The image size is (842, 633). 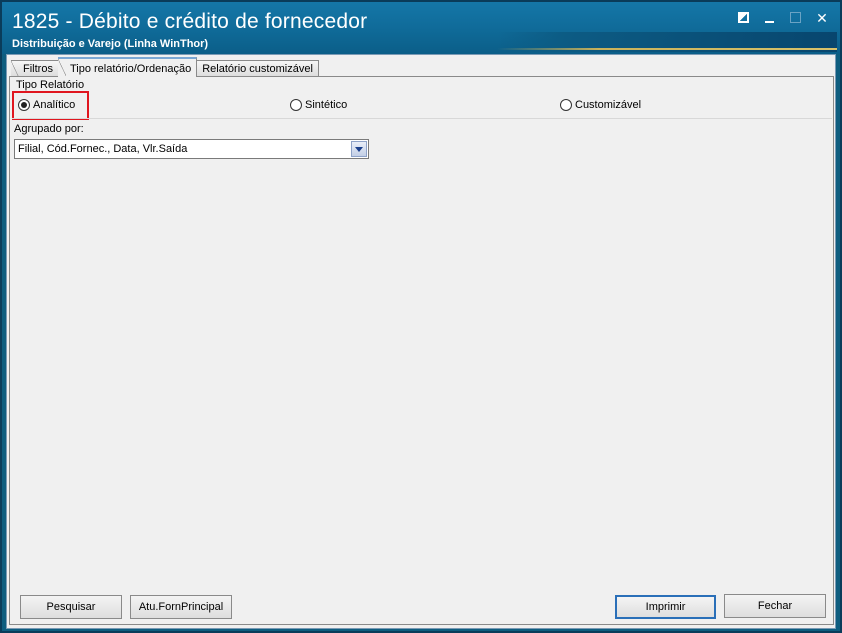 What do you see at coordinates (326, 105) in the screenshot?
I see `radio-sintetico-label: Sintético` at bounding box center [326, 105].